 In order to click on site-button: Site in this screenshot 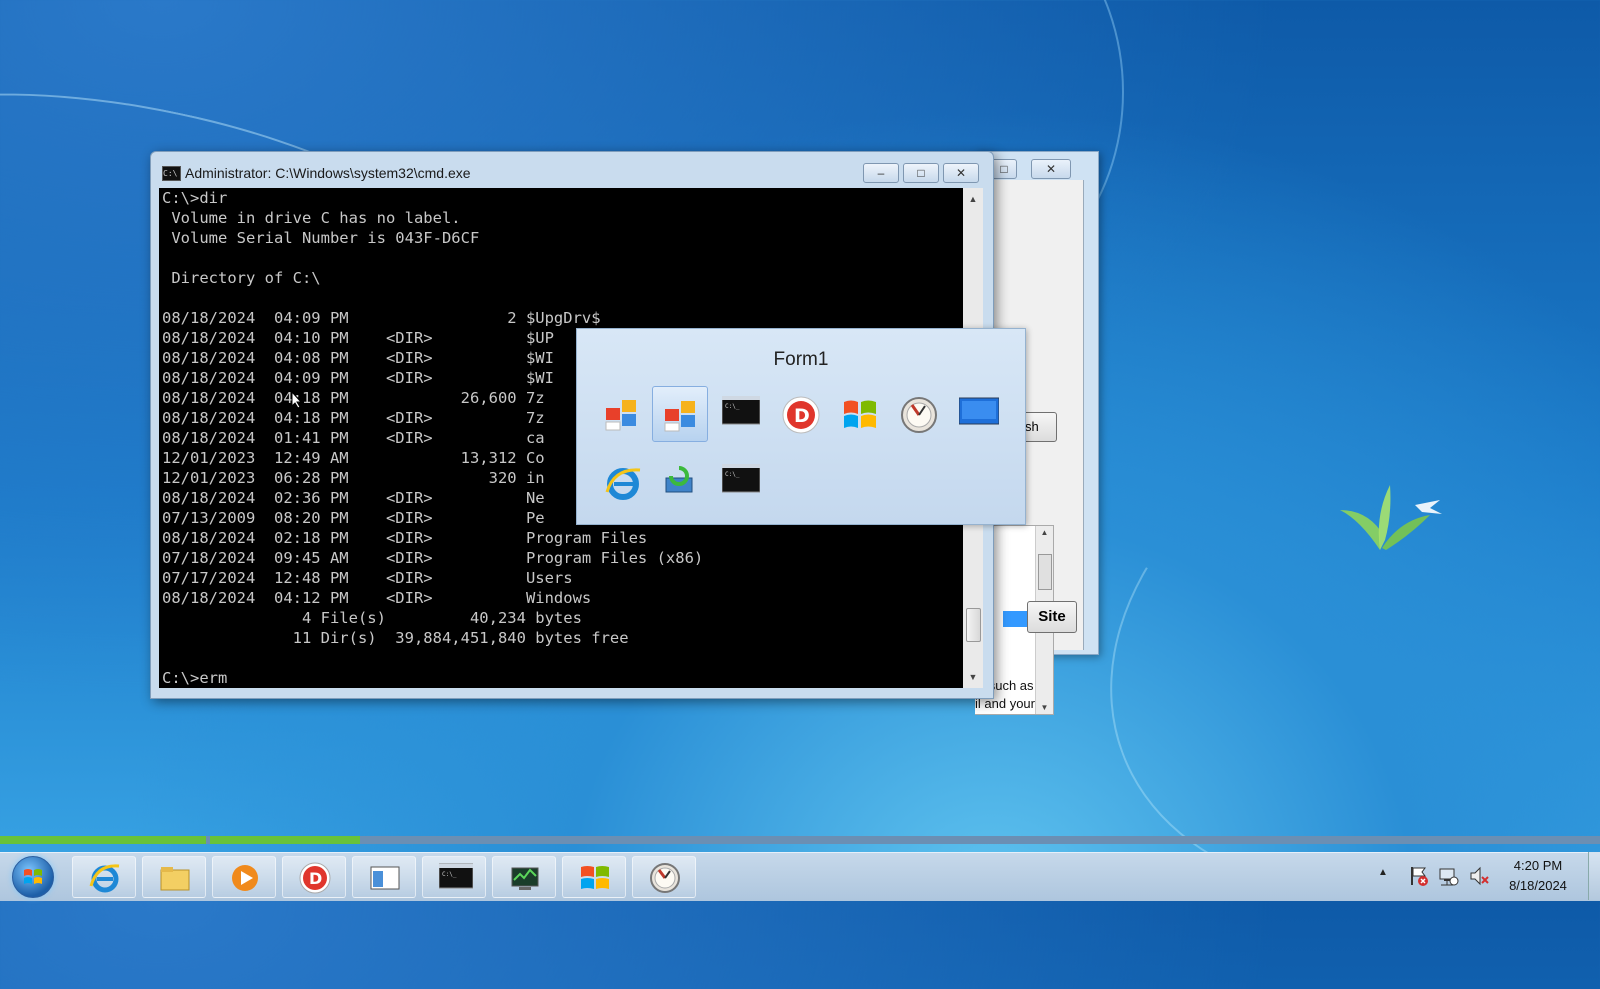, I will do `click(1052, 617)`.